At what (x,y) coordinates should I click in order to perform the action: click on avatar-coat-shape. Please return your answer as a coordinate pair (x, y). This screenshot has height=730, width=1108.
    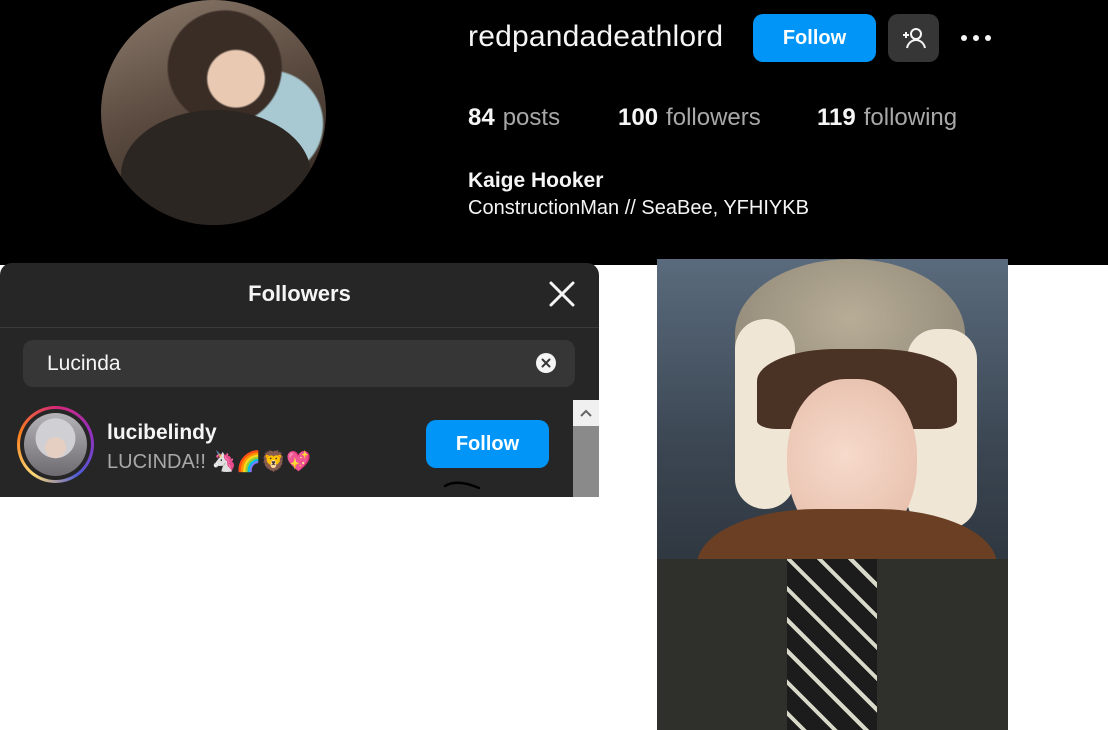
    Looking at the image, I should click on (216, 167).